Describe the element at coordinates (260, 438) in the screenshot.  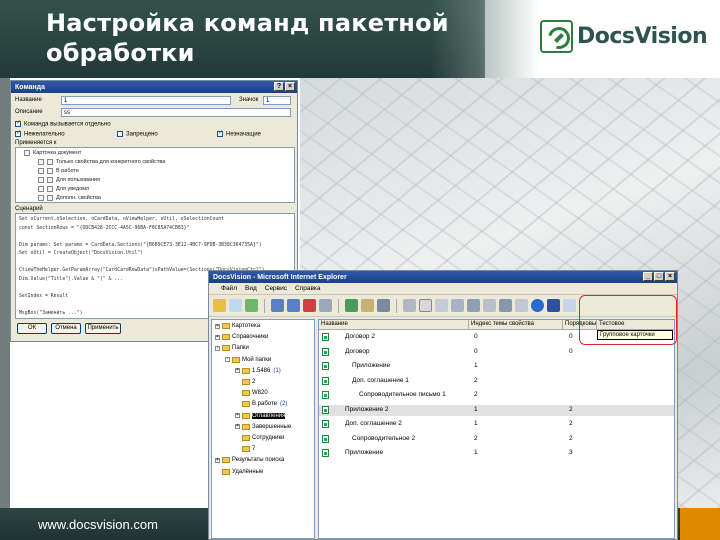
I see `folder-tree-item: Сотрудники` at that location.